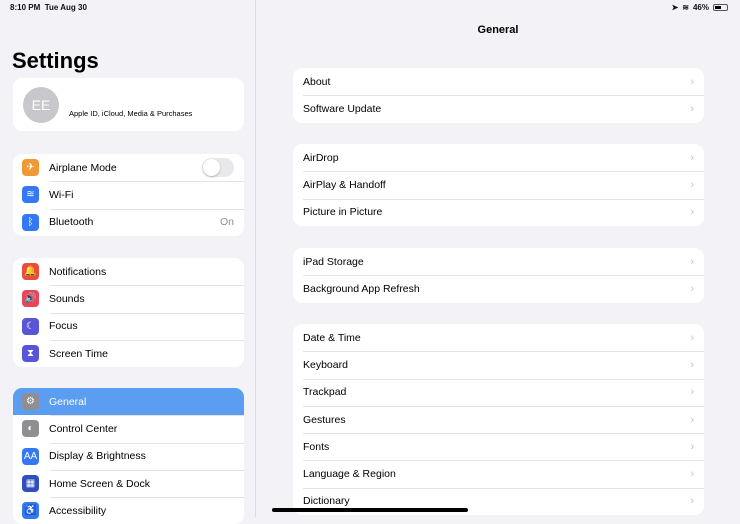 This screenshot has width=740, height=524. Describe the element at coordinates (30, 354) in the screenshot. I see `hourglass-icon: ⧗` at that location.